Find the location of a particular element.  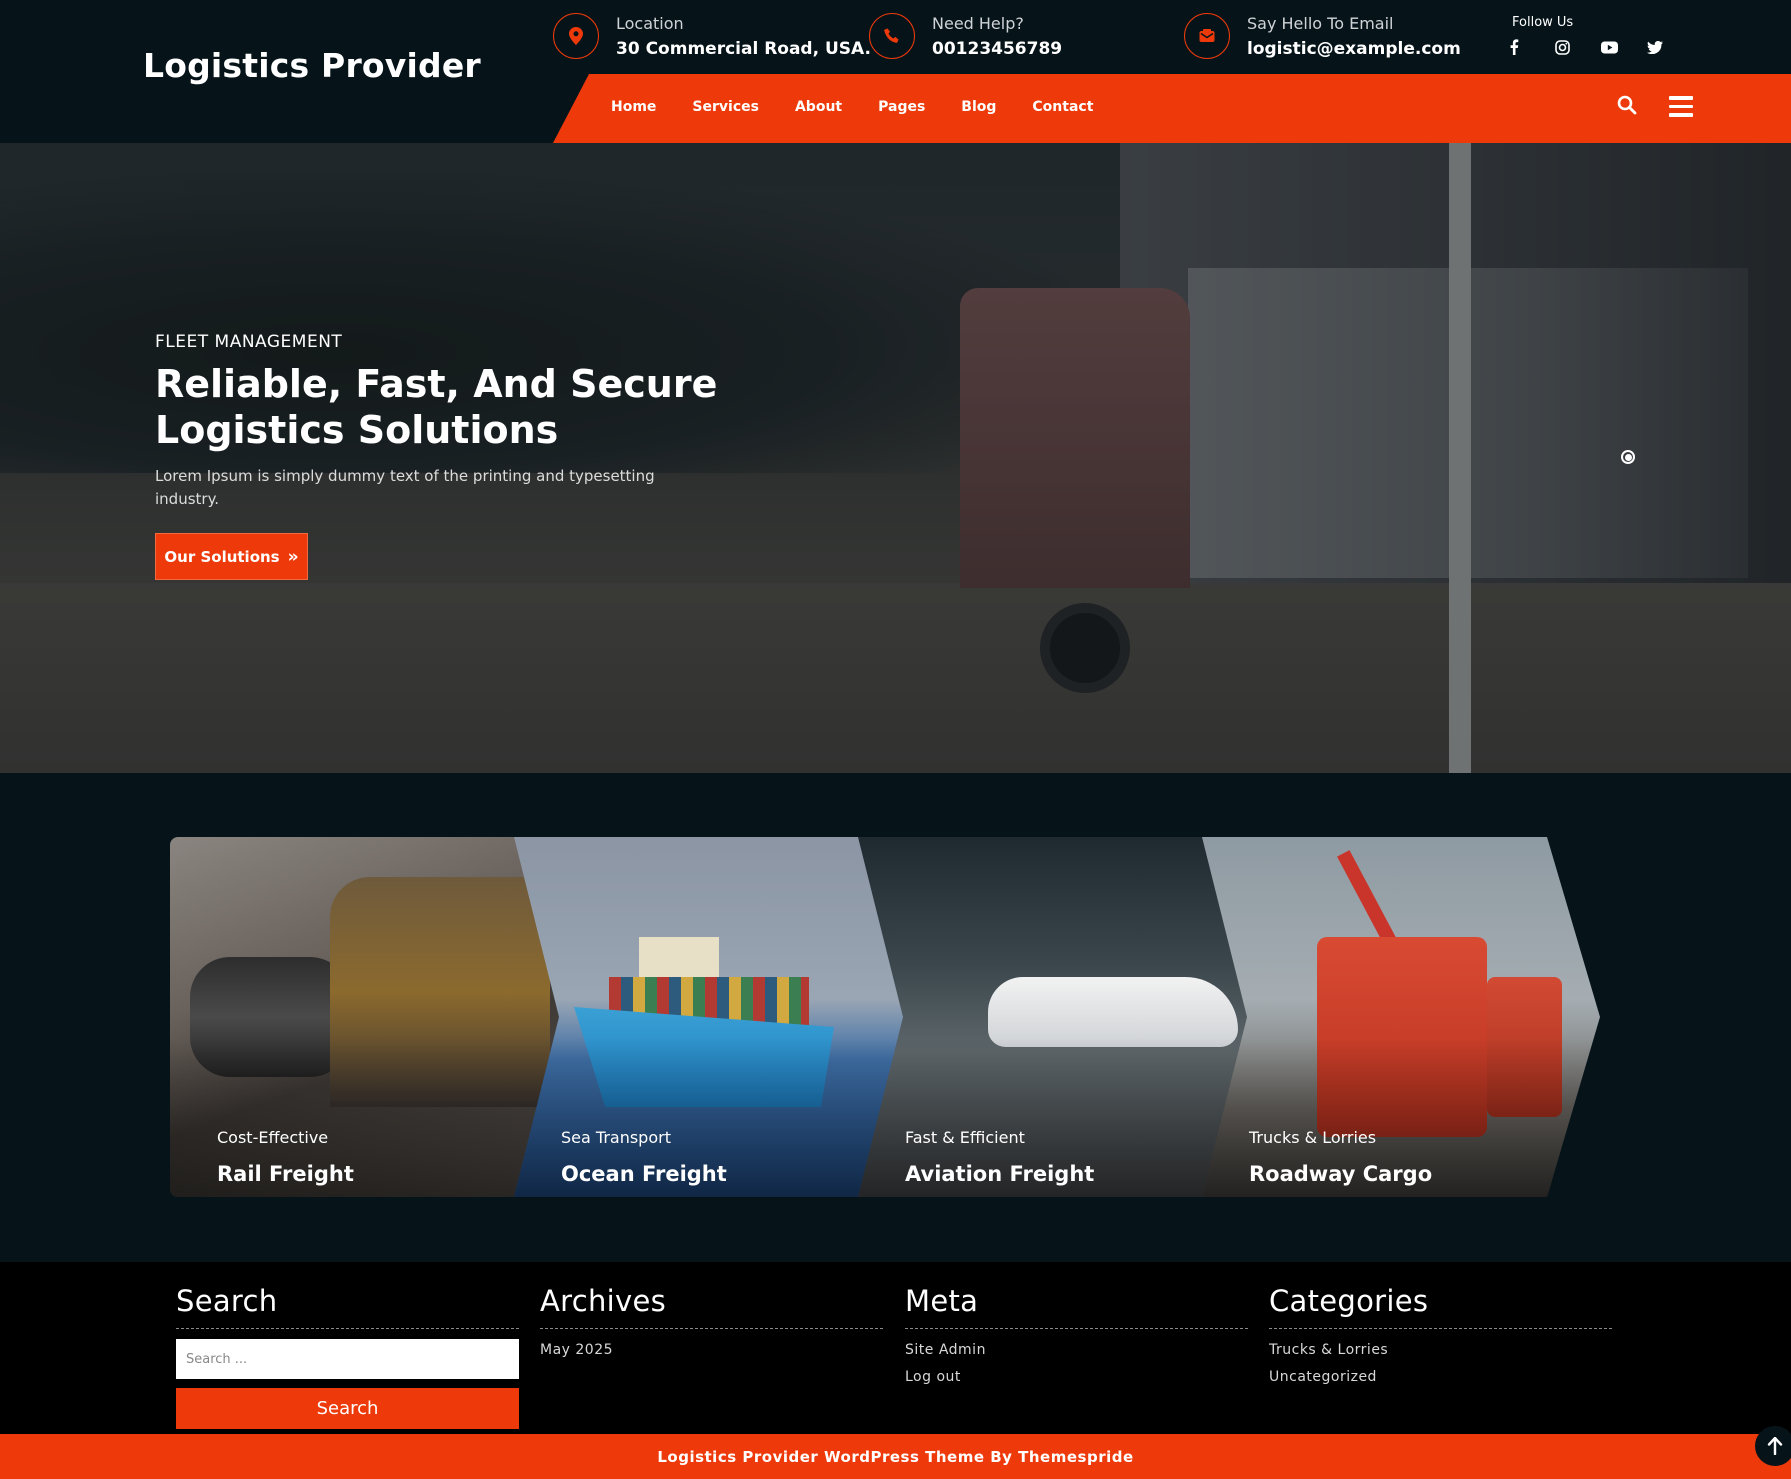

widget-title: Search is located at coordinates (347, 1306).